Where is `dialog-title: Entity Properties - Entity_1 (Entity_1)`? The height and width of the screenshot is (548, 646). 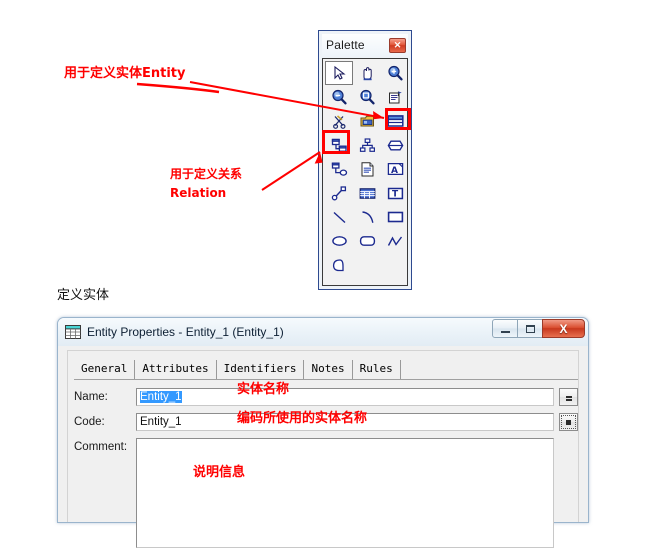
dialog-title: Entity Properties - Entity_1 (Entity_1) is located at coordinates (185, 332).